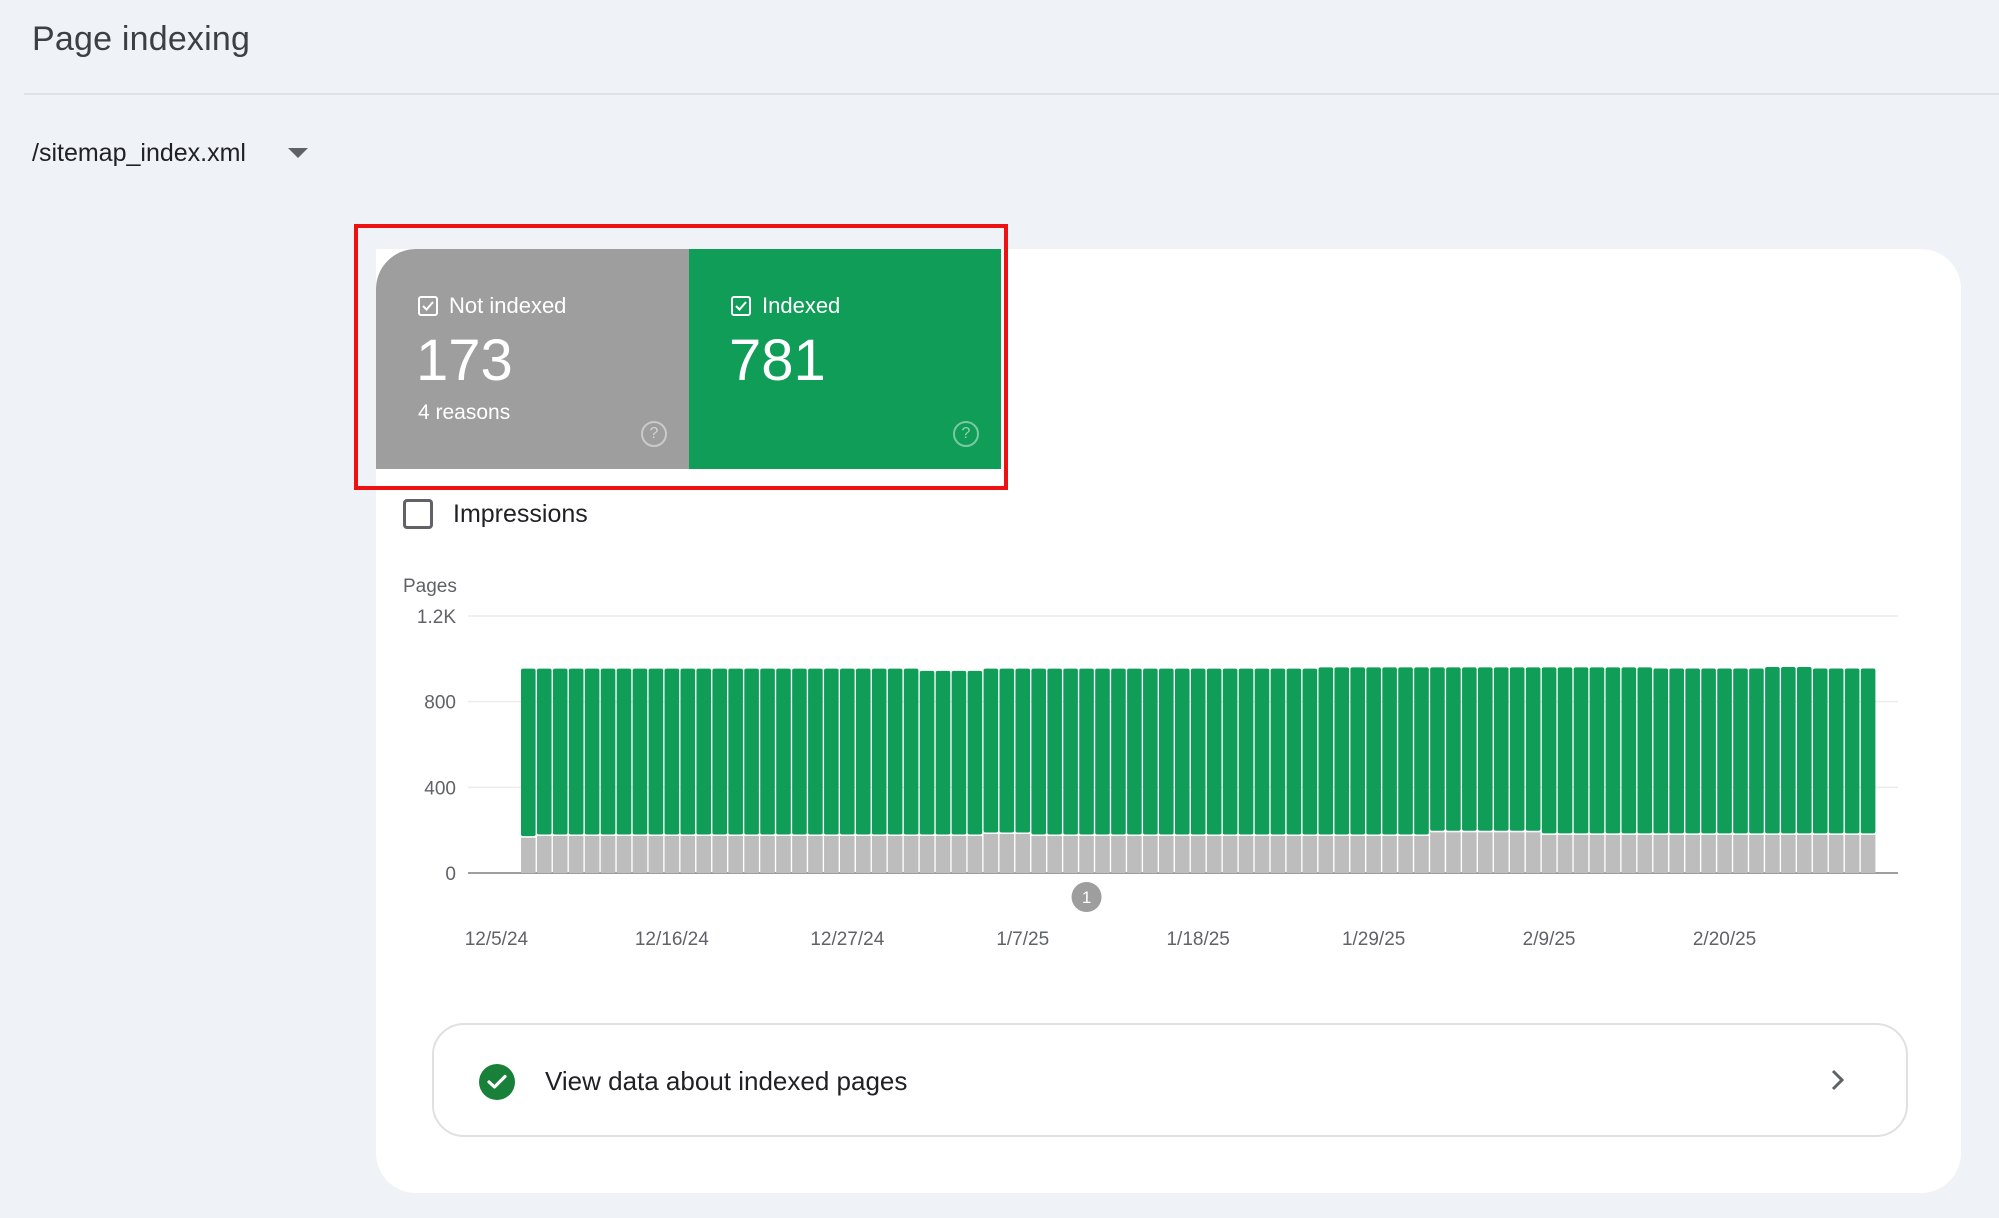 The image size is (1999, 1218). Describe the element at coordinates (532, 359) in the screenshot. I see `not-indexed-tile: Not indexed 173 4 reasons ?` at that location.